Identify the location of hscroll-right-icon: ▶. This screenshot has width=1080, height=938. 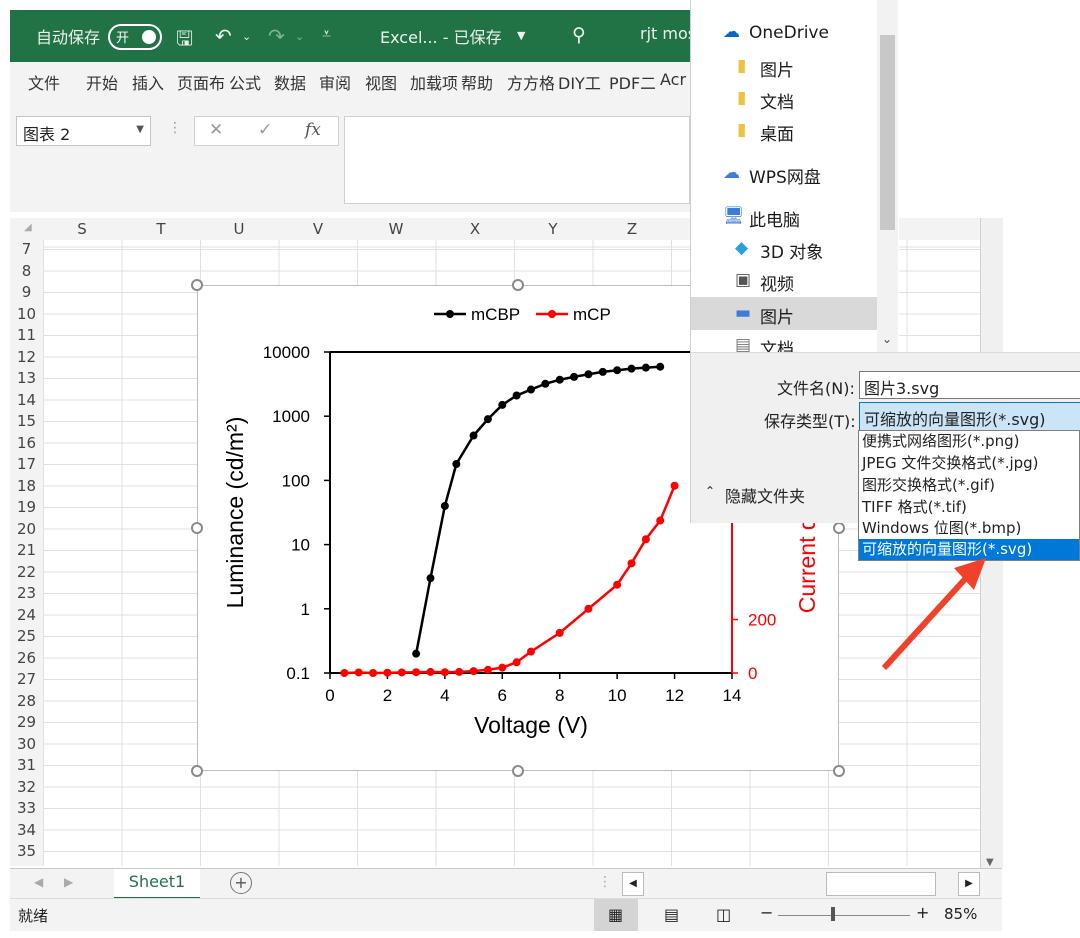
(969, 884).